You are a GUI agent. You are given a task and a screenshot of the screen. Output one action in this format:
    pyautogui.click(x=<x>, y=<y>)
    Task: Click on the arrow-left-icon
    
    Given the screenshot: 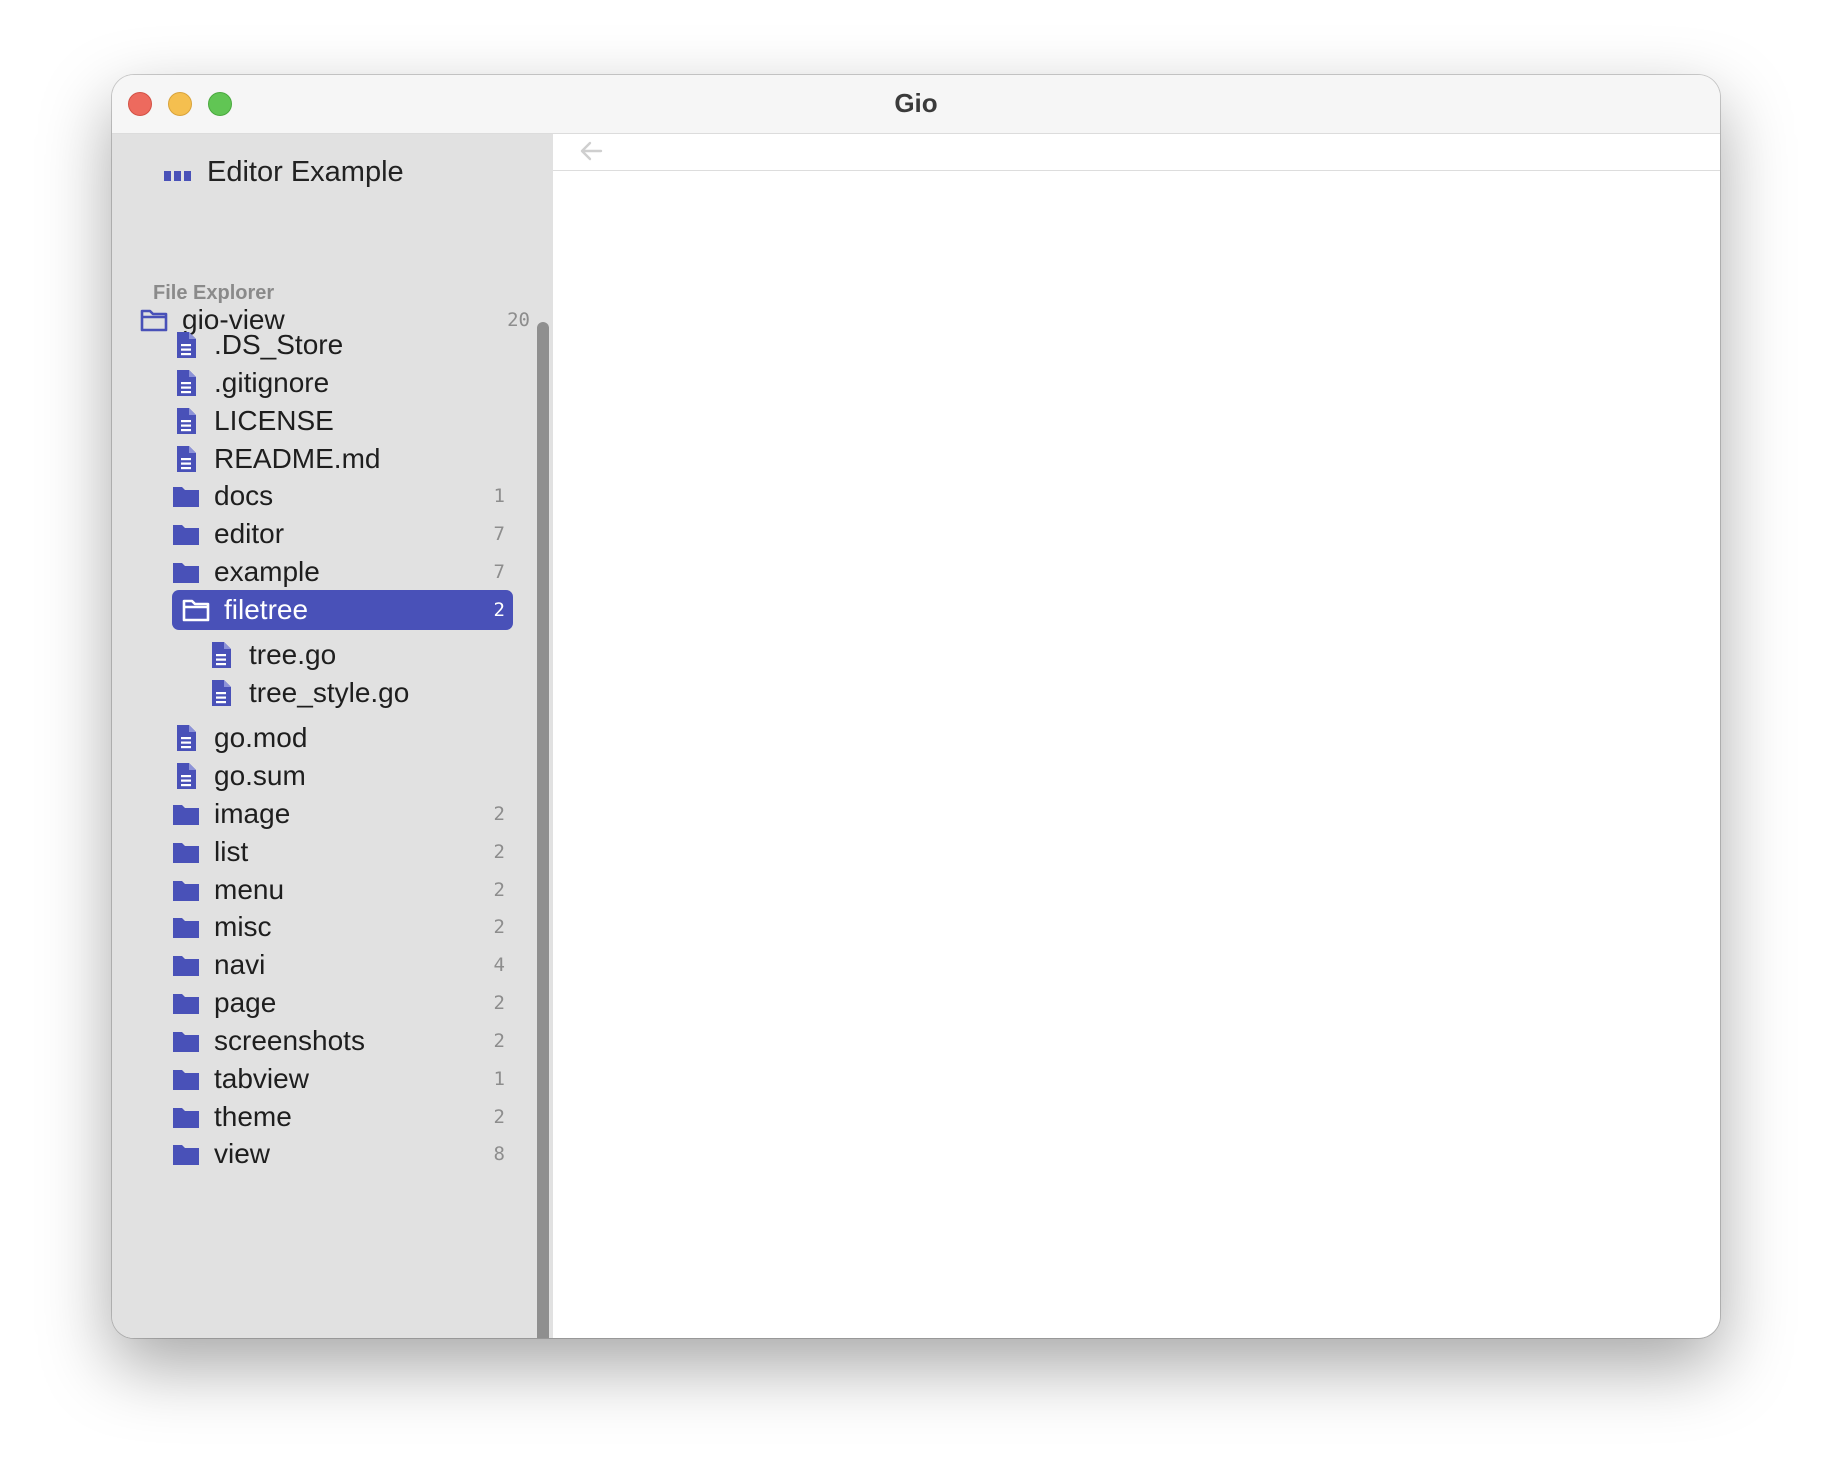 What is the action you would take?
    pyautogui.click(x=591, y=151)
    